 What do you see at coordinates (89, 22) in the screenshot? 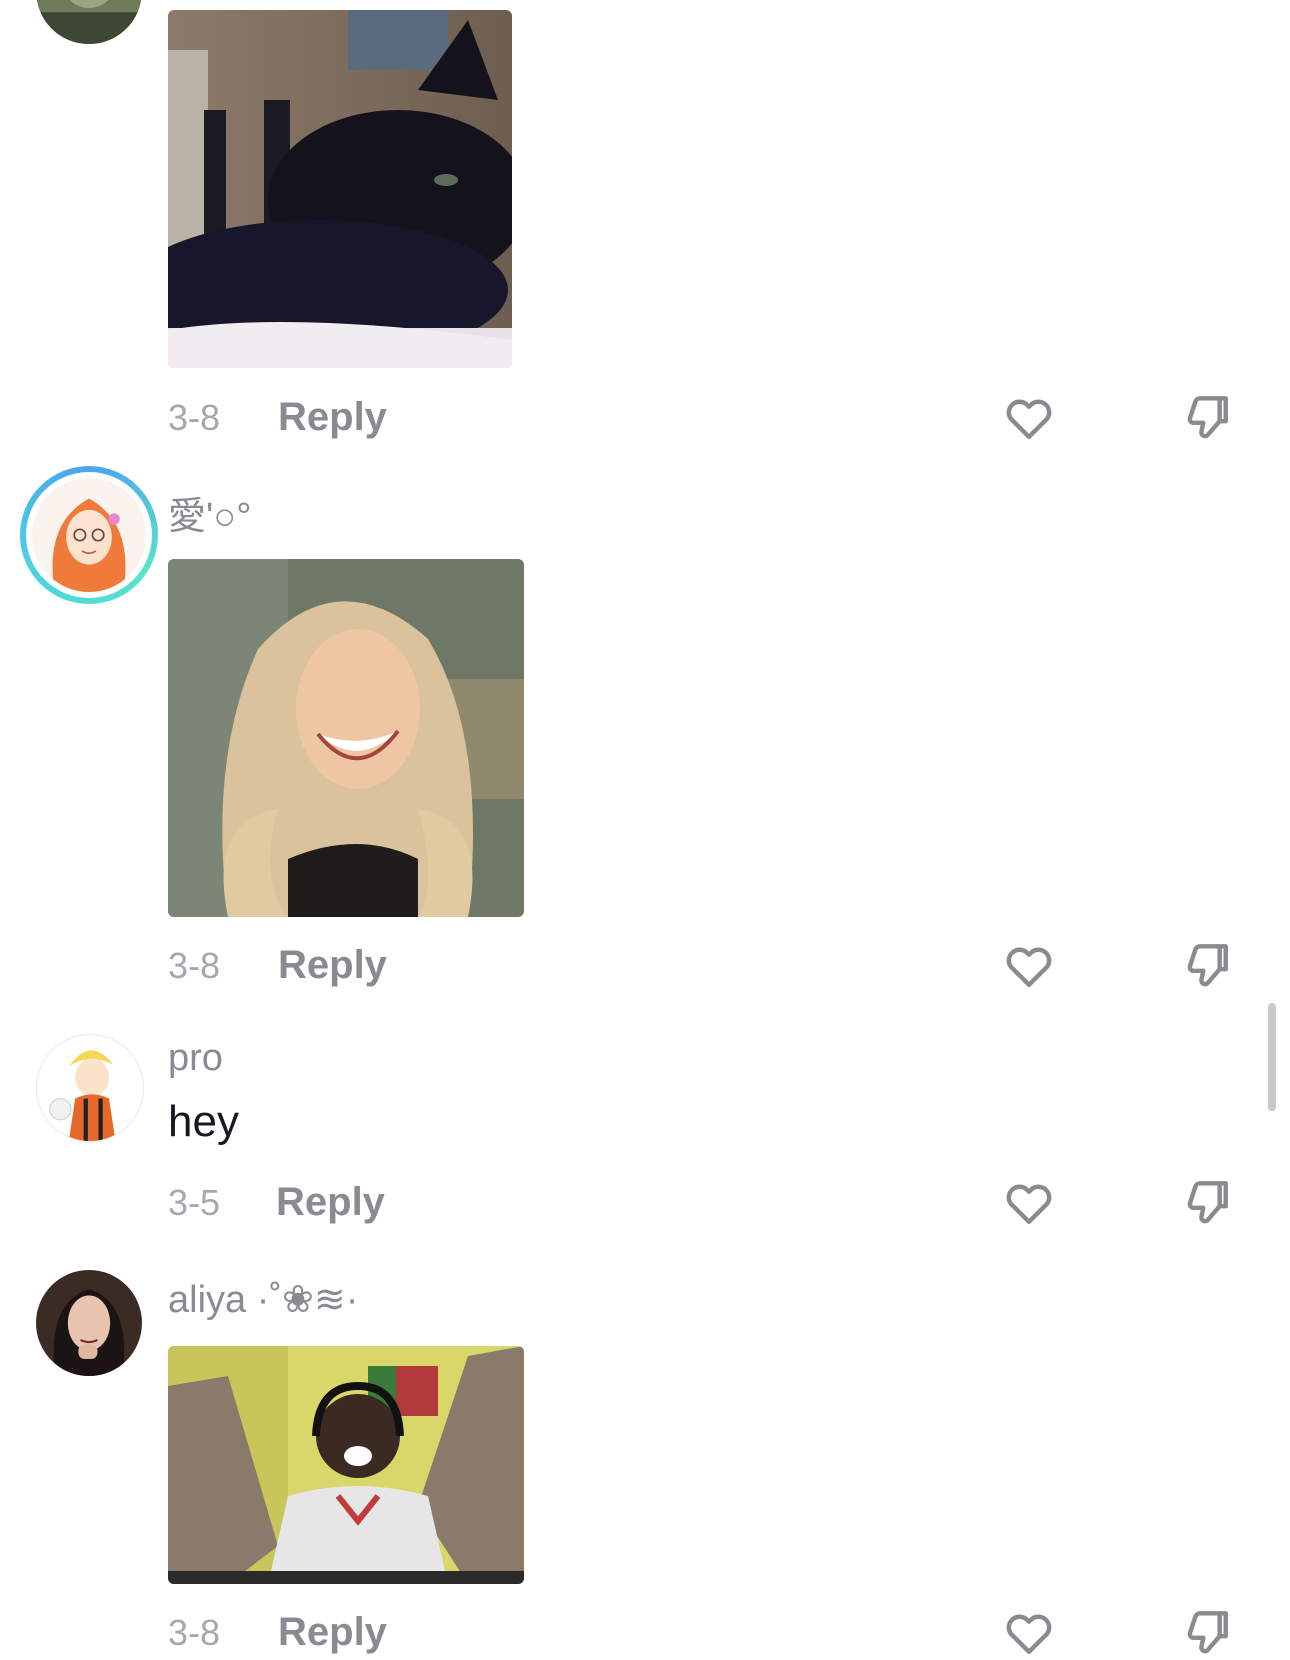
I see `user-avatar` at bounding box center [89, 22].